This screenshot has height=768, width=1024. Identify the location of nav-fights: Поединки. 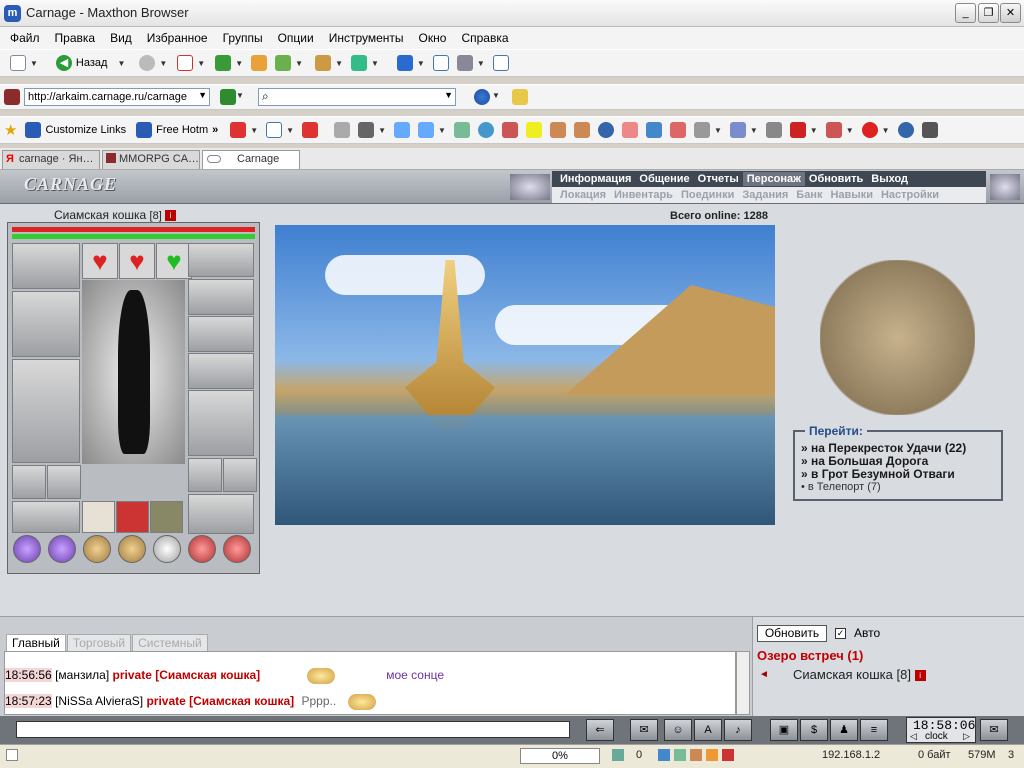
(707, 195).